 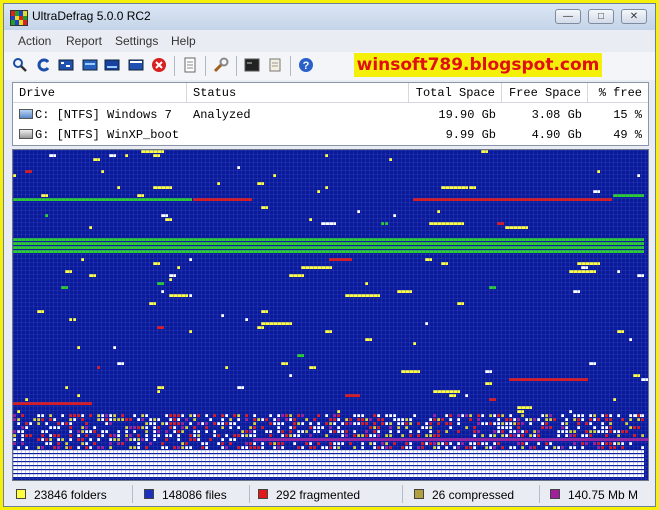 I want to click on menu-bar: Action Report Settings Help, so click(x=329, y=41).